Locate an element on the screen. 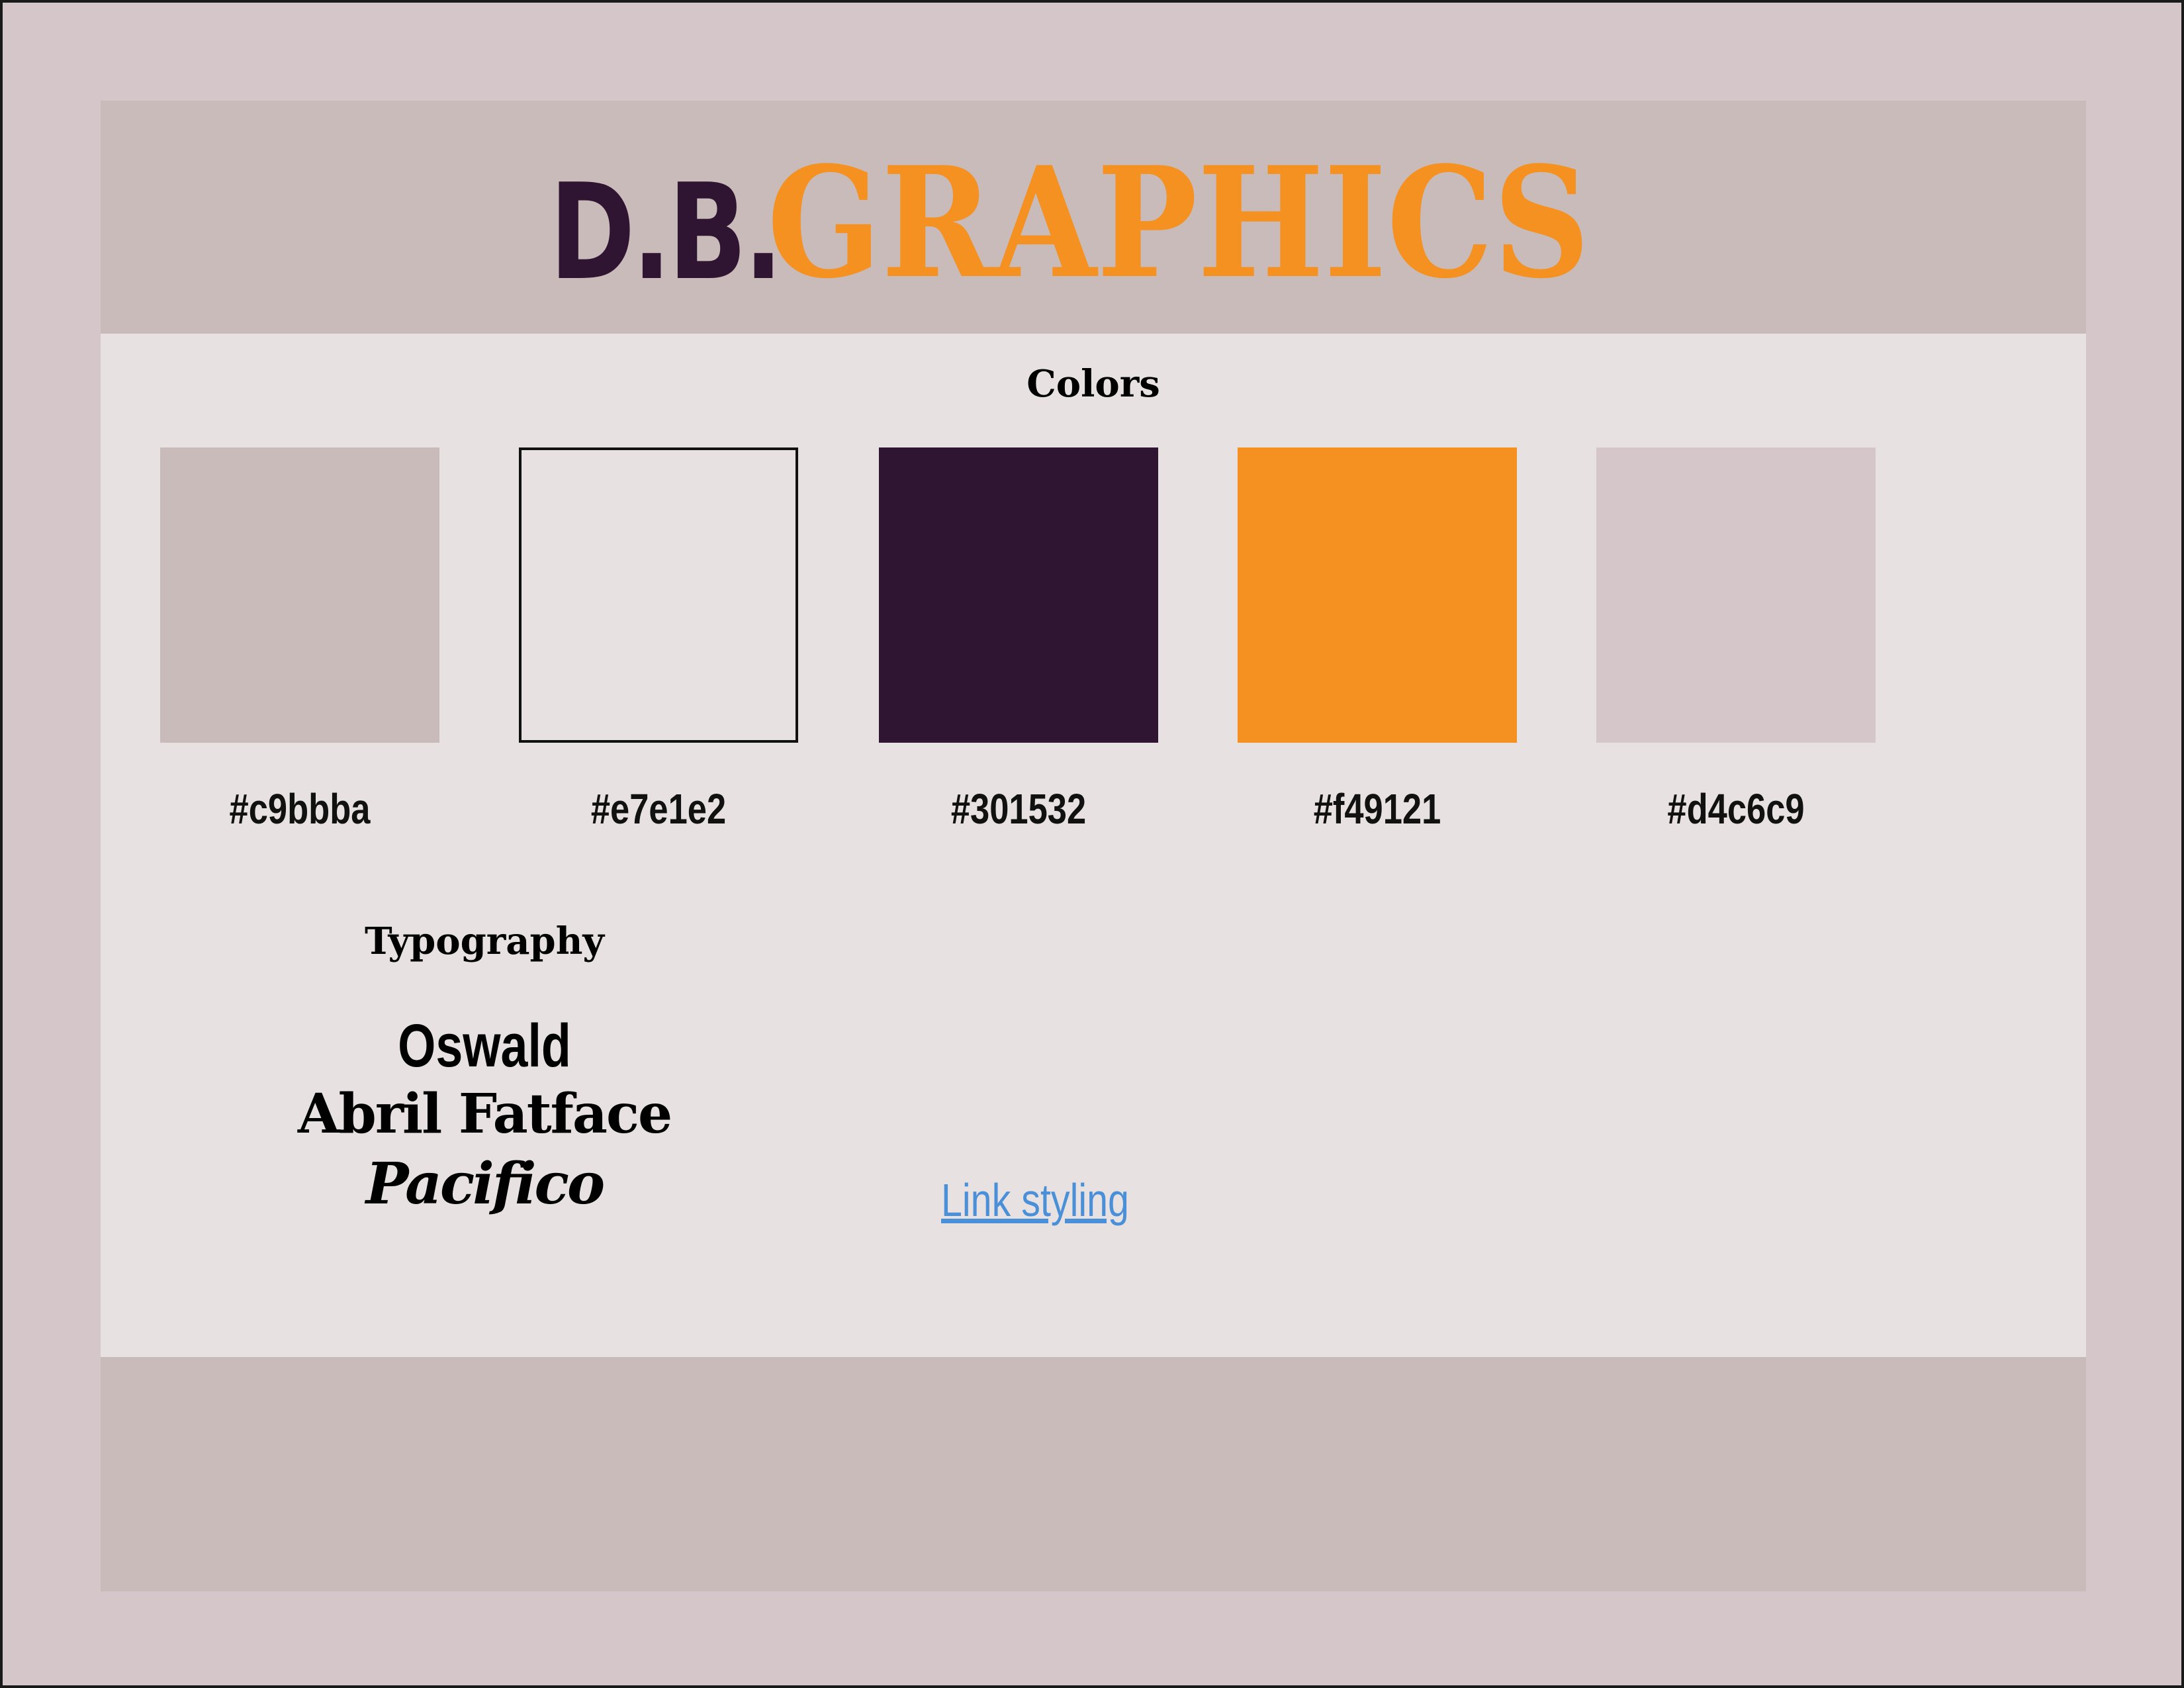 The height and width of the screenshot is (1688, 2184). color-swatch-label: #d4c6c9 is located at coordinates (1736, 809).